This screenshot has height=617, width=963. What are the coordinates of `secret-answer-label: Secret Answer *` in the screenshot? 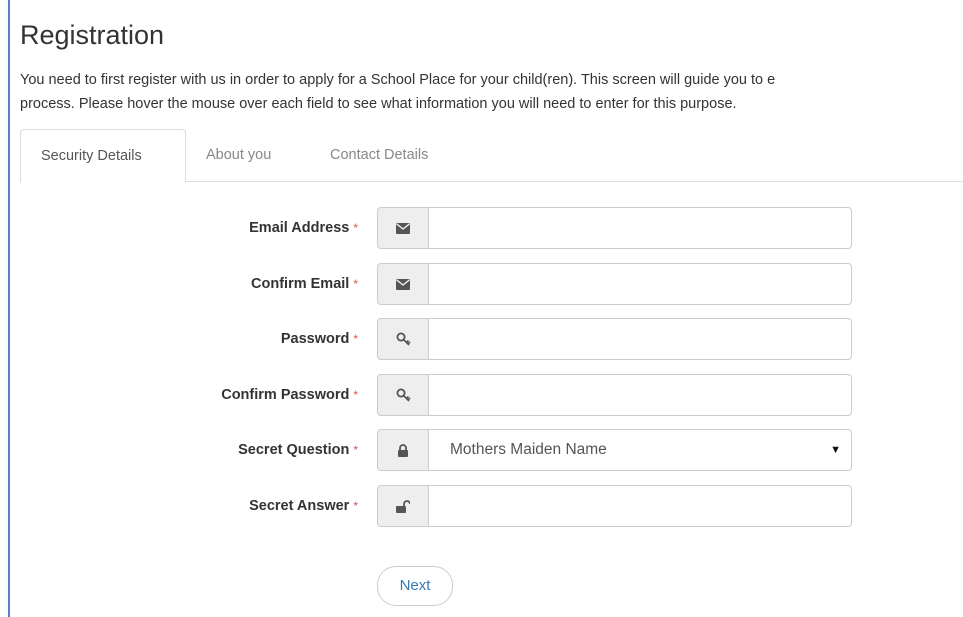 It's located at (303, 506).